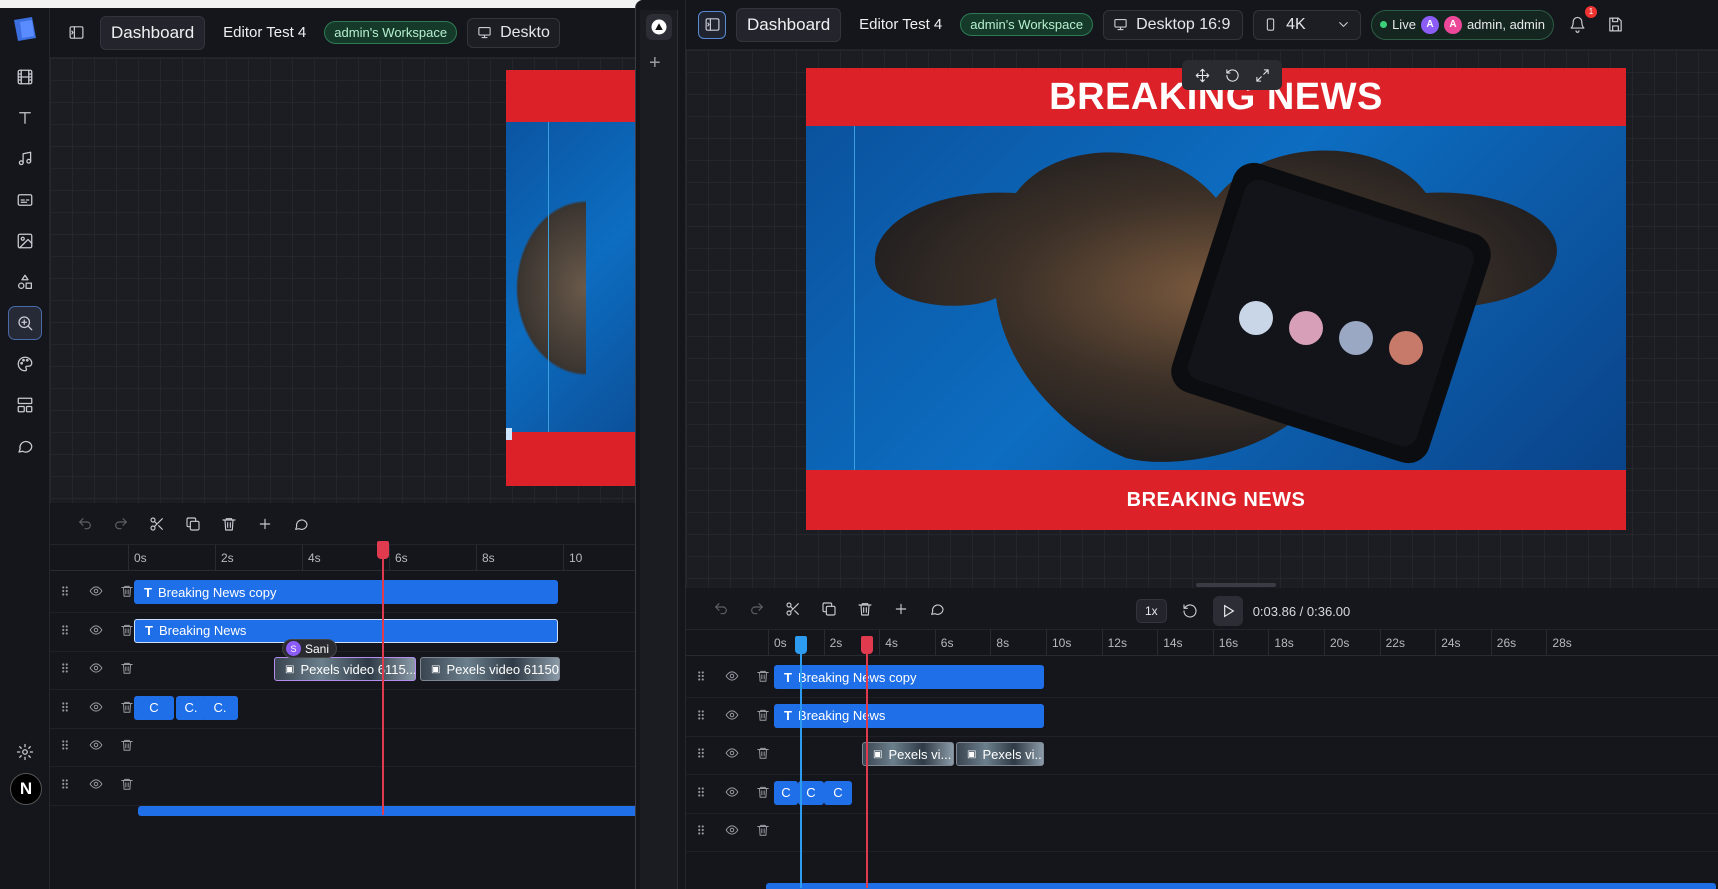 The image size is (1718, 889). What do you see at coordinates (546, 288) in the screenshot?
I see `left-video-layer` at bounding box center [546, 288].